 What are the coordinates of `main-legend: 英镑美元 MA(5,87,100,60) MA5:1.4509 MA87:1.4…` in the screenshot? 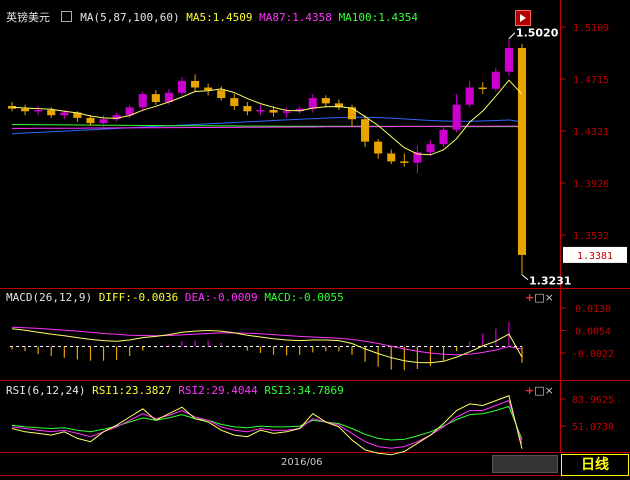 It's located at (212, 18).